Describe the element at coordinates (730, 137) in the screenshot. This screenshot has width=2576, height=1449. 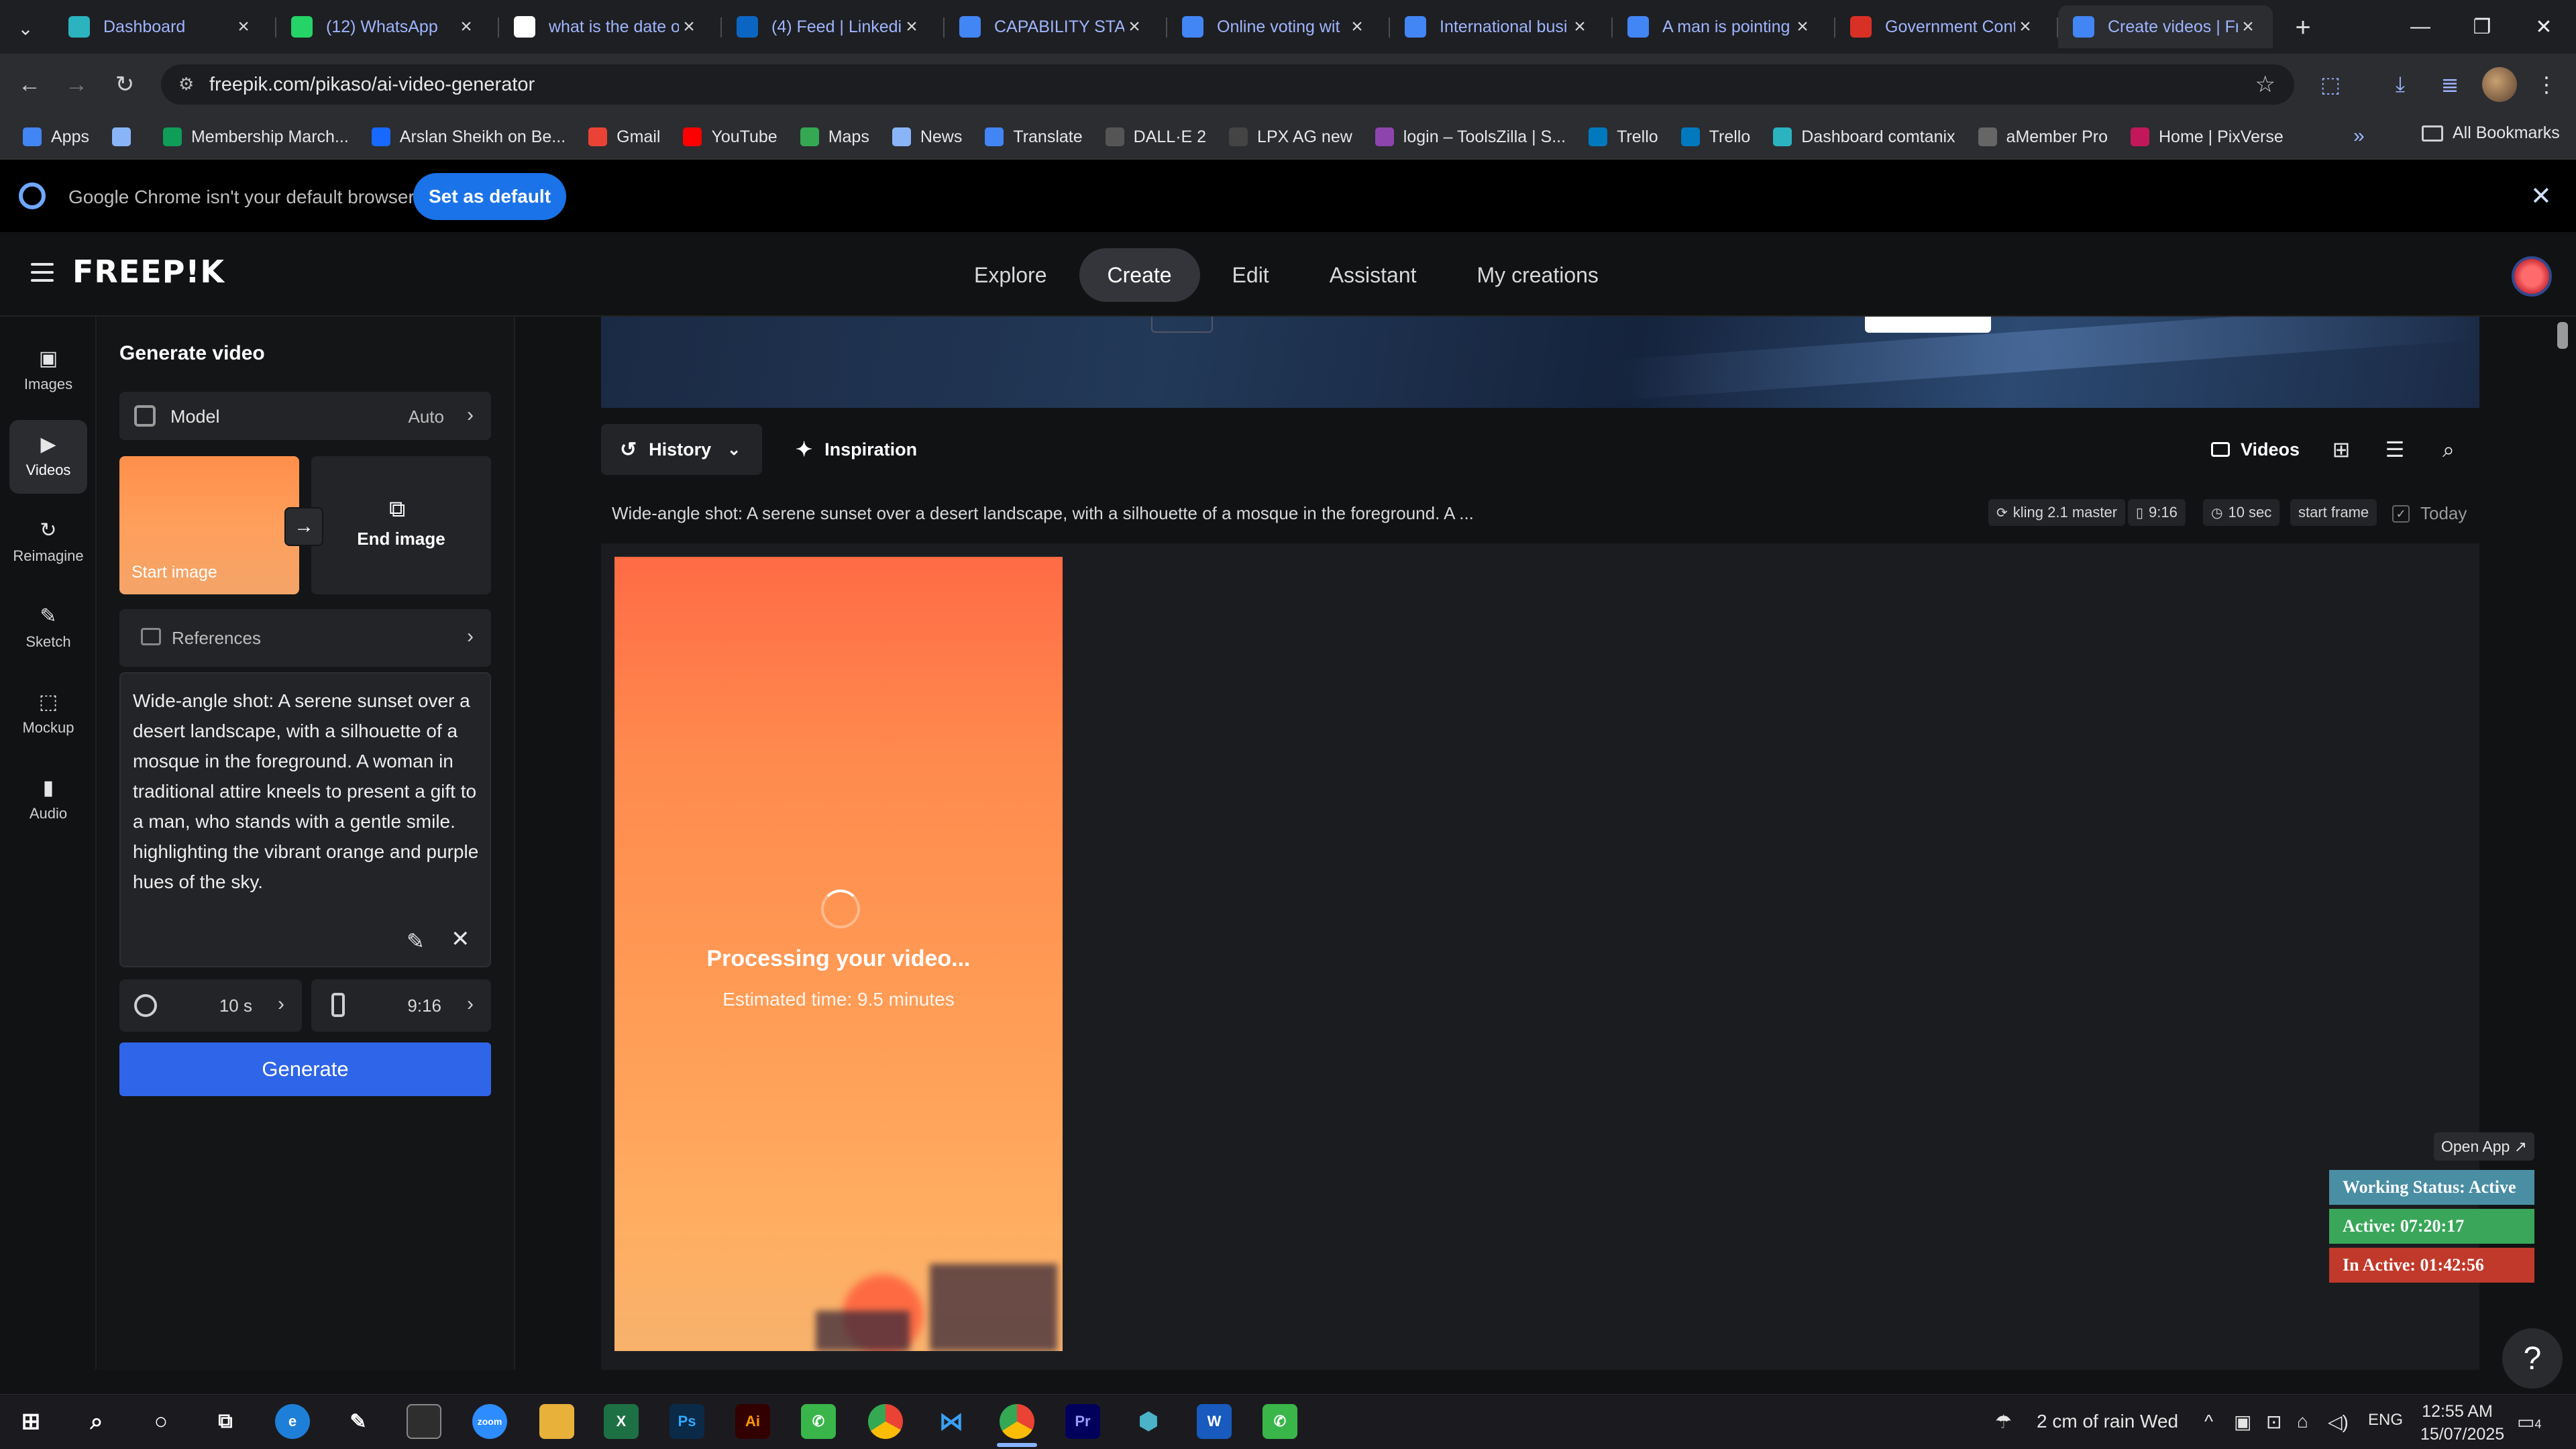
I see `bookmark-item: YouTube` at that location.